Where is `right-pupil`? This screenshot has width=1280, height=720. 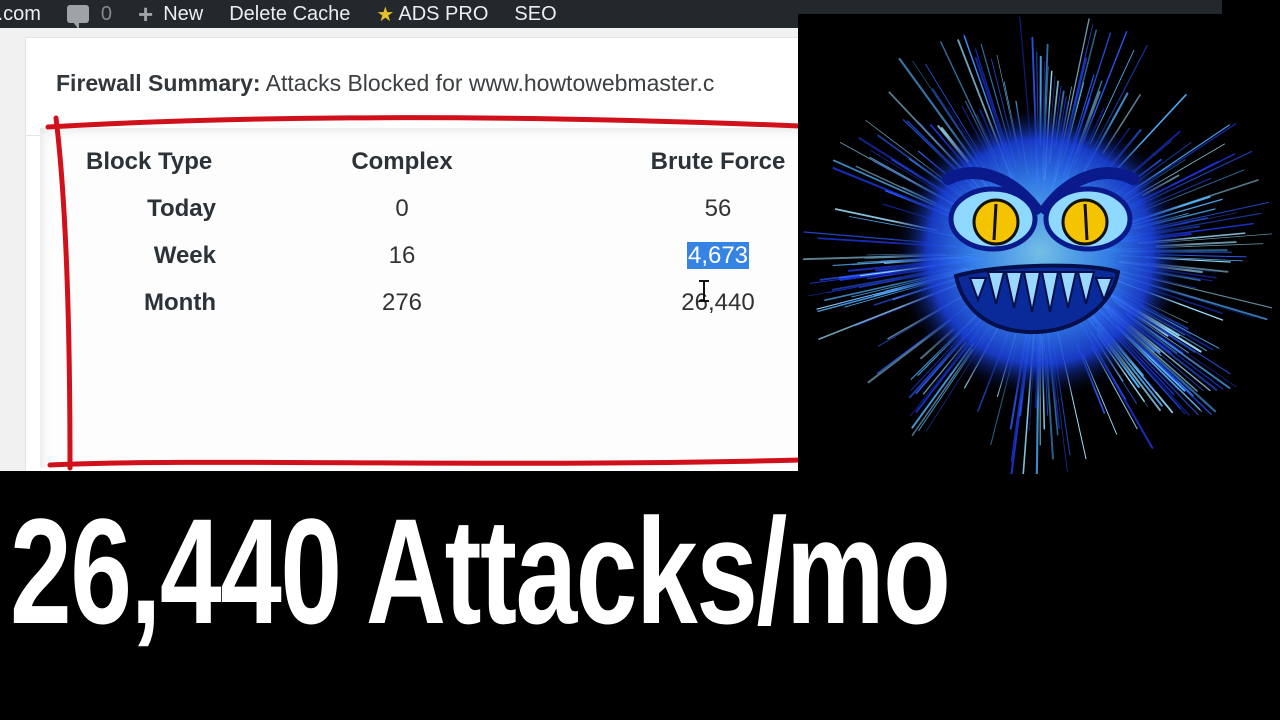
right-pupil is located at coordinates (1086, 222).